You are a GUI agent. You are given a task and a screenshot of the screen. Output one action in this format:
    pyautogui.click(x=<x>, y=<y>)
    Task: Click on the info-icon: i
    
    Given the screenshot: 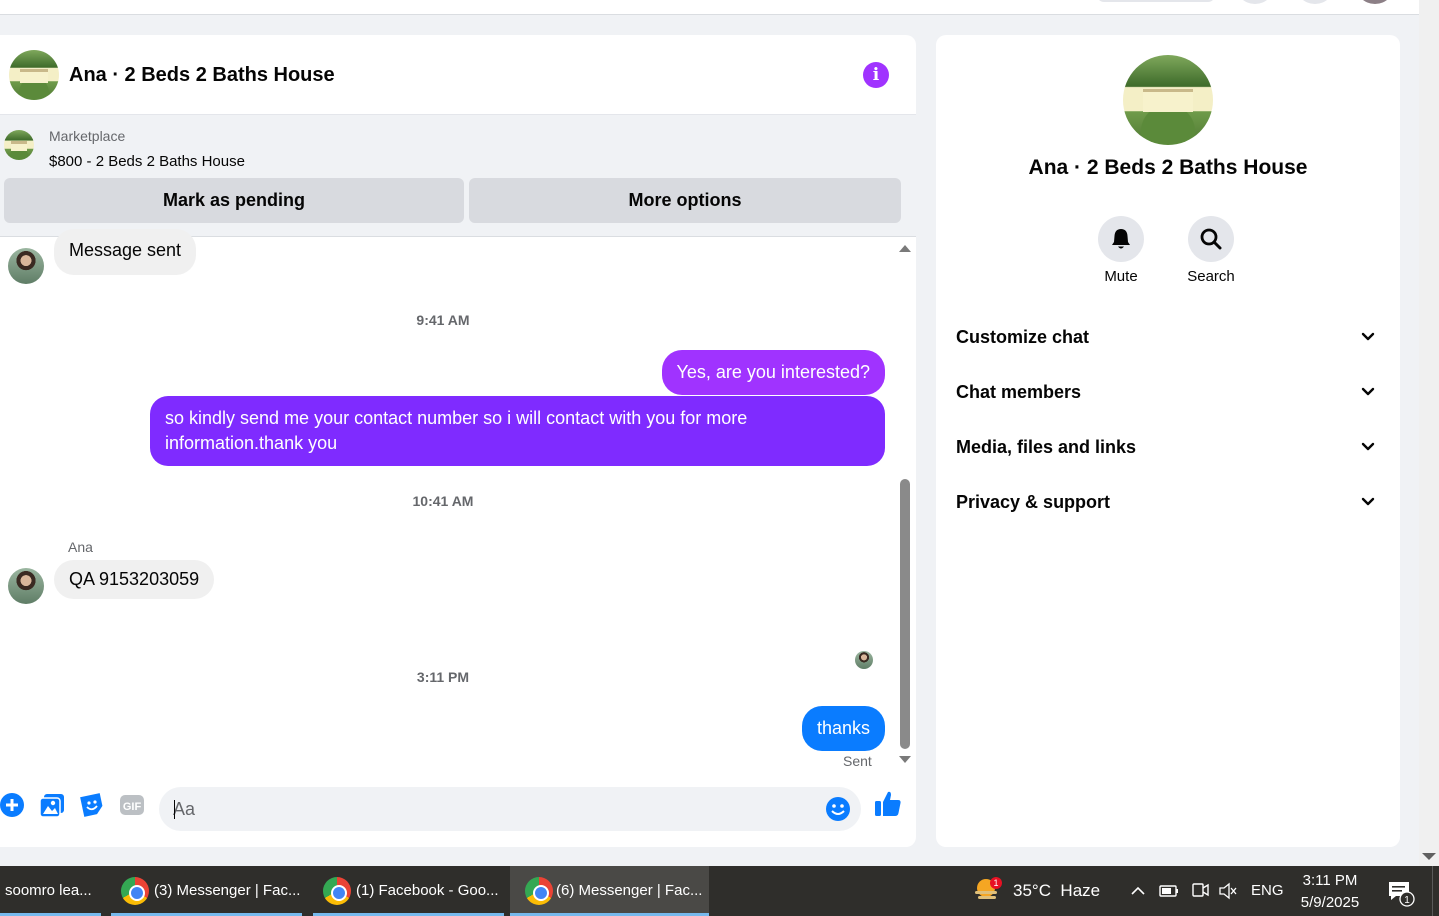 What is the action you would take?
    pyautogui.click(x=876, y=75)
    